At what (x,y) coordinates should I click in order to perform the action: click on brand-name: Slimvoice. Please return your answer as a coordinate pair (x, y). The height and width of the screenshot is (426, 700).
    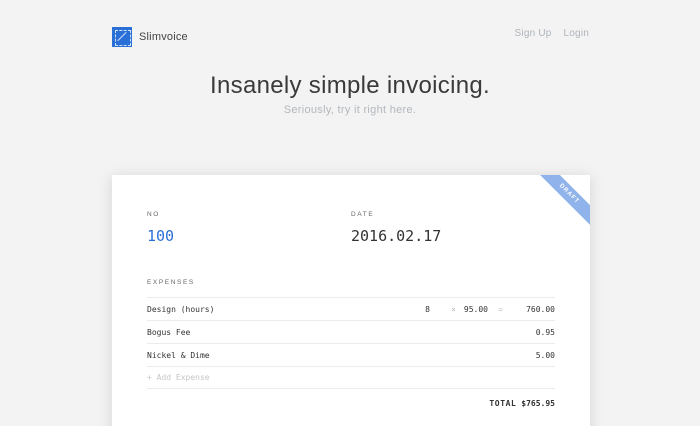
    Looking at the image, I should click on (163, 37).